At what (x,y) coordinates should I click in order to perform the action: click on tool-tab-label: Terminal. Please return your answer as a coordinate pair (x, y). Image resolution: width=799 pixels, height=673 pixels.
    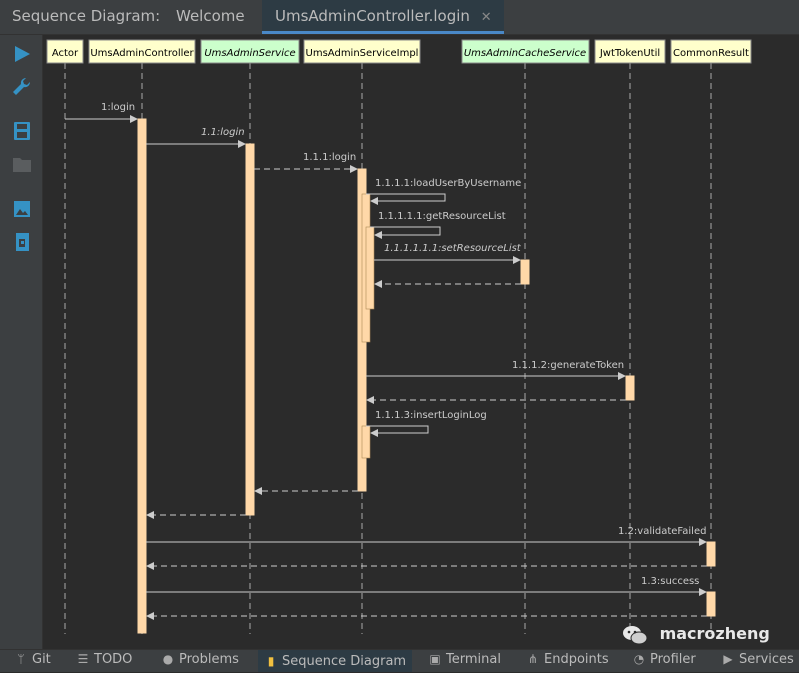
    Looking at the image, I should click on (473, 659).